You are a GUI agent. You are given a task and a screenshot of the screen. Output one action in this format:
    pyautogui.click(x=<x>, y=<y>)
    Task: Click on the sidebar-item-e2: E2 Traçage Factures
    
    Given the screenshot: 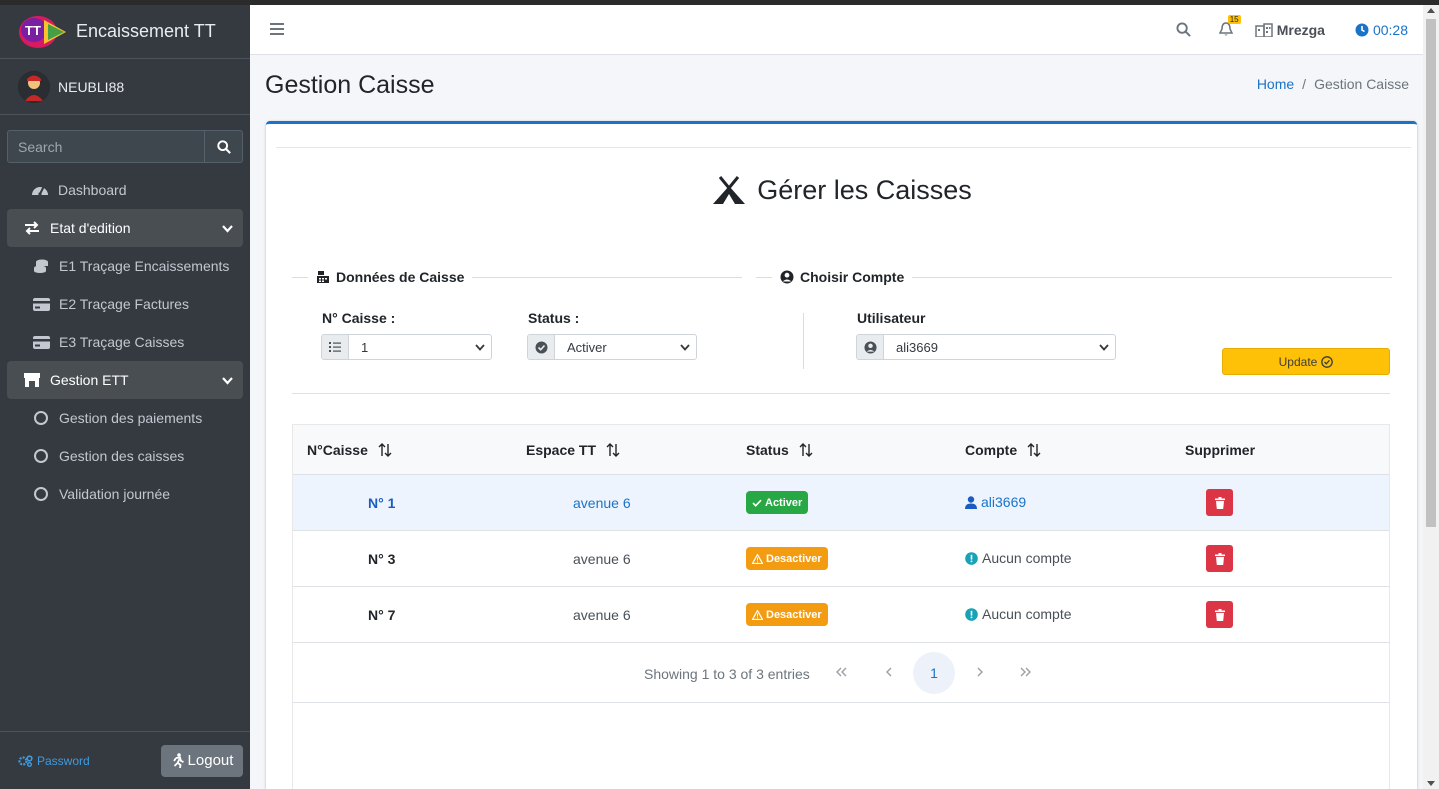 What is the action you would take?
    pyautogui.click(x=125, y=304)
    